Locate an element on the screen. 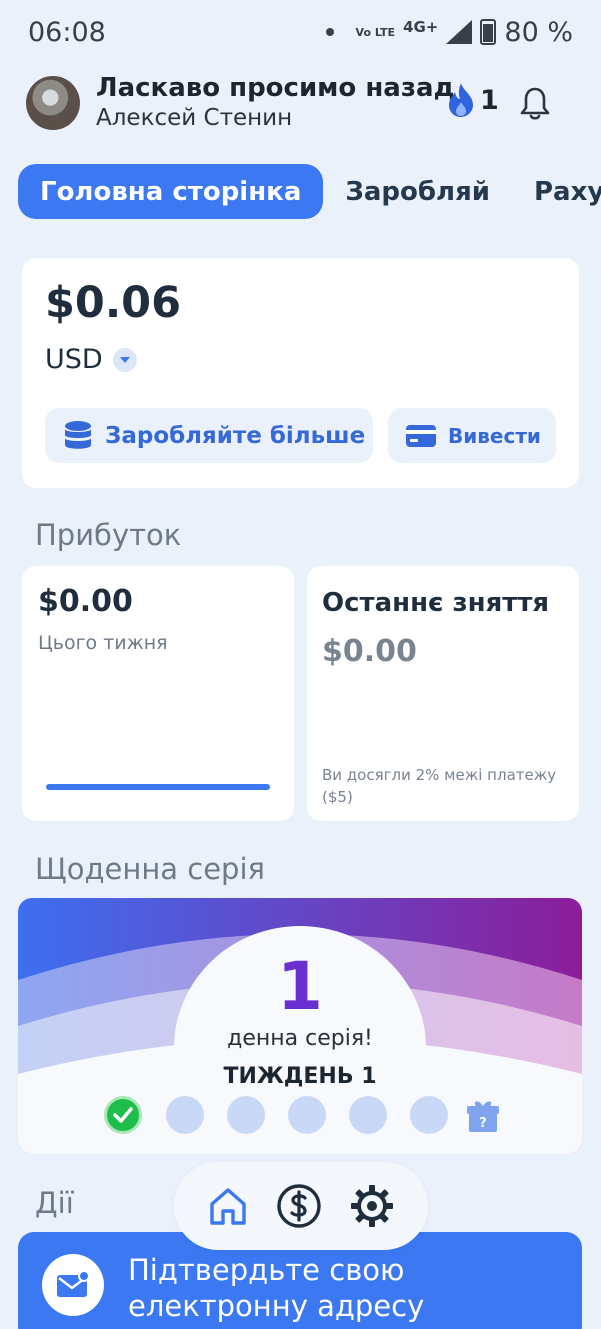 The image size is (601, 1329). flame-icon is located at coordinates (461, 100).